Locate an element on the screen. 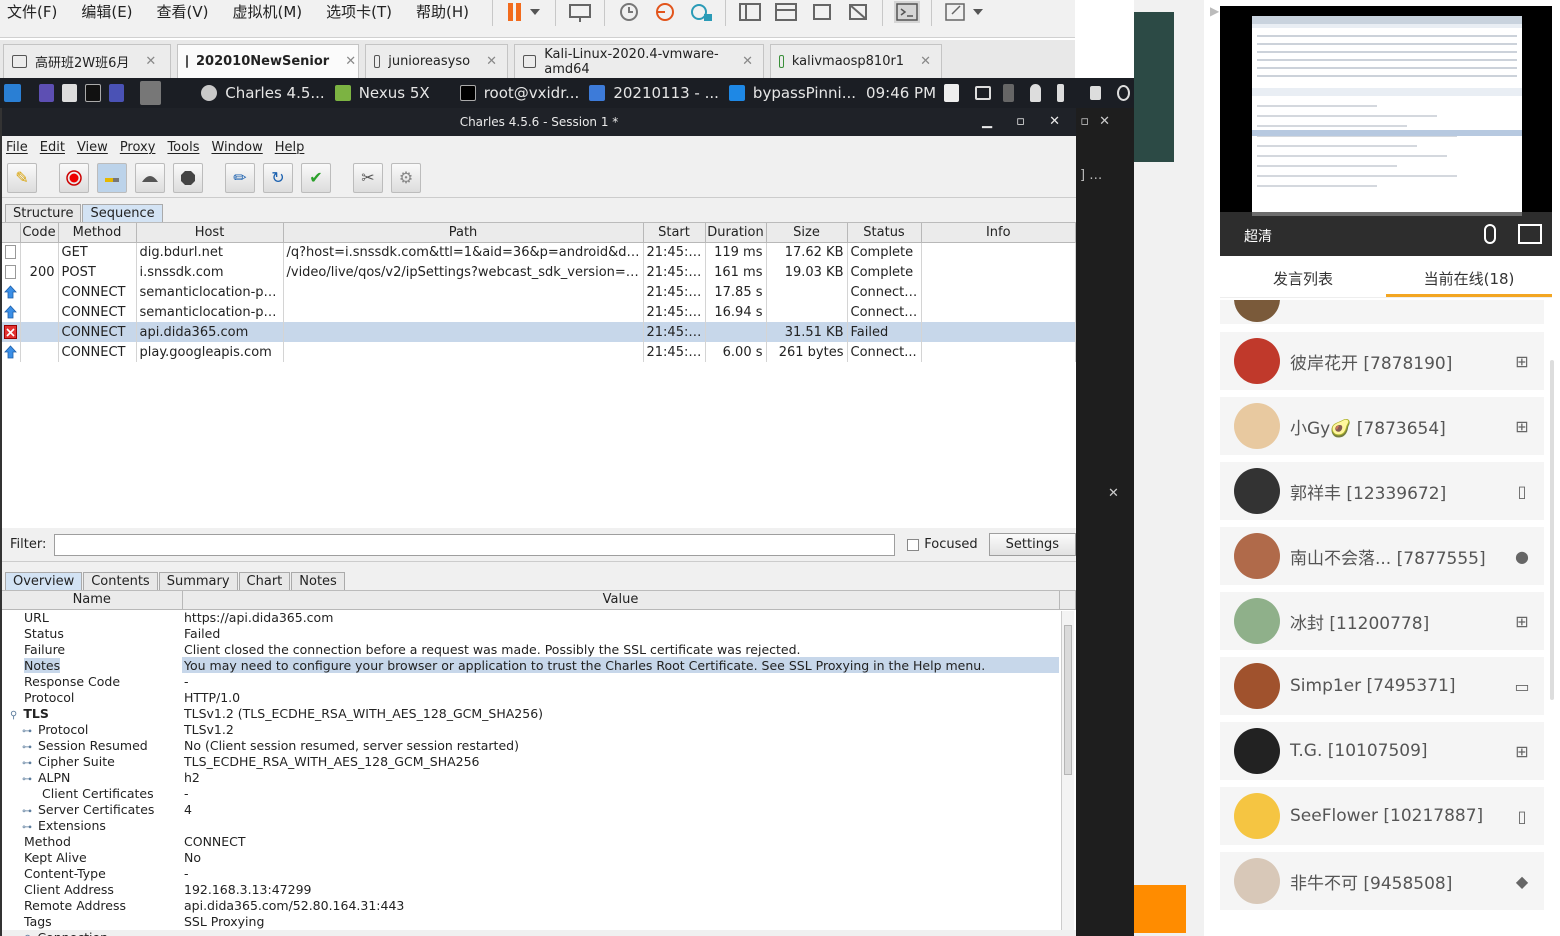 Image resolution: width=1560 pixels, height=936 pixels. overview-row: ⊶ Server Certificates 4 is located at coordinates (539, 809).